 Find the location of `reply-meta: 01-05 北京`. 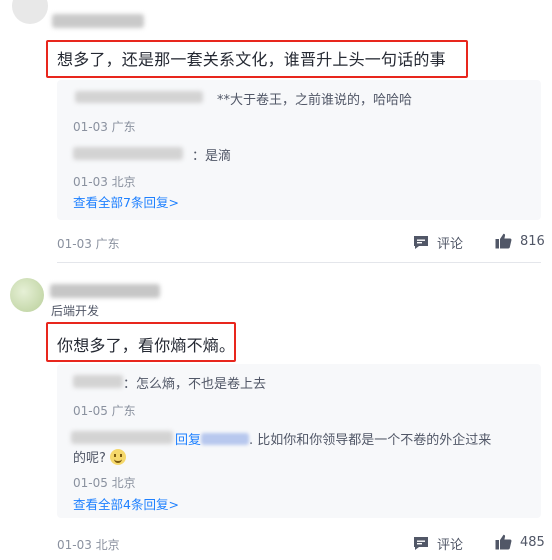

reply-meta: 01-05 北京 is located at coordinates (104, 483).